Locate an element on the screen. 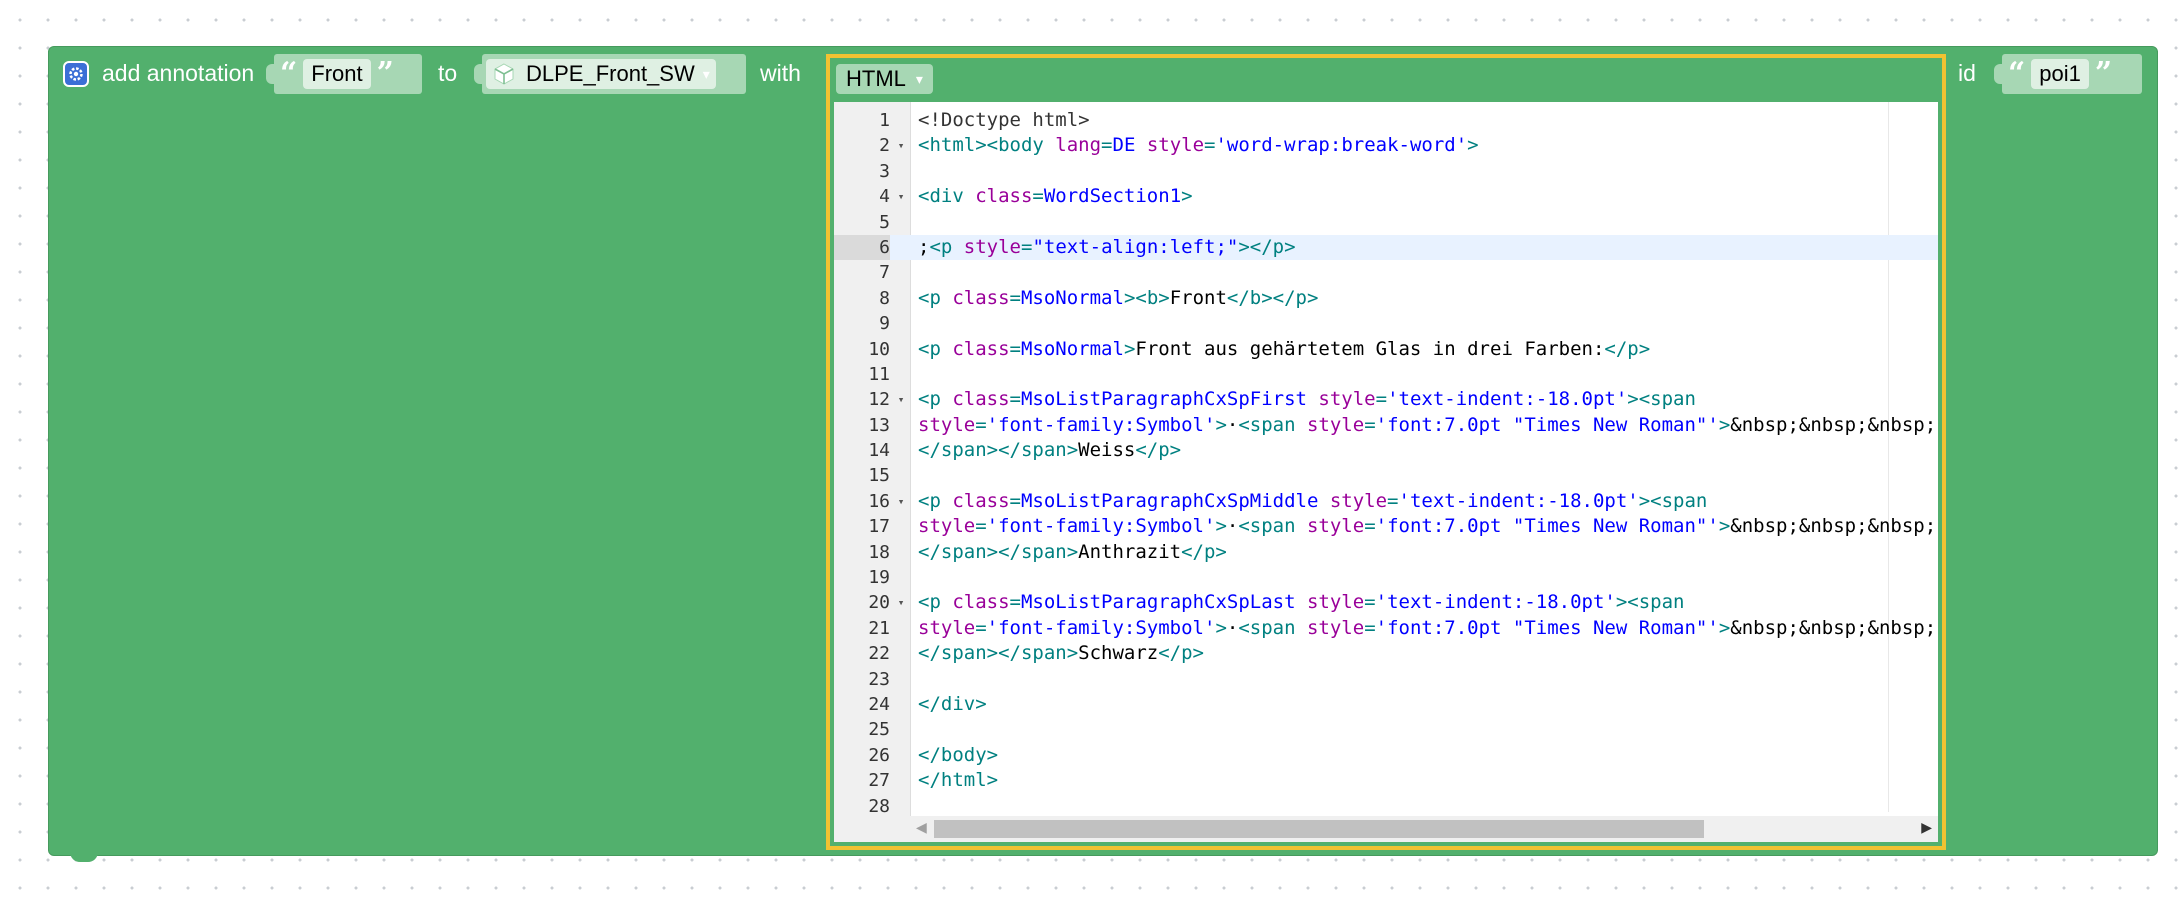 The height and width of the screenshot is (910, 2180). code-token: ></p> is located at coordinates (1267, 246).